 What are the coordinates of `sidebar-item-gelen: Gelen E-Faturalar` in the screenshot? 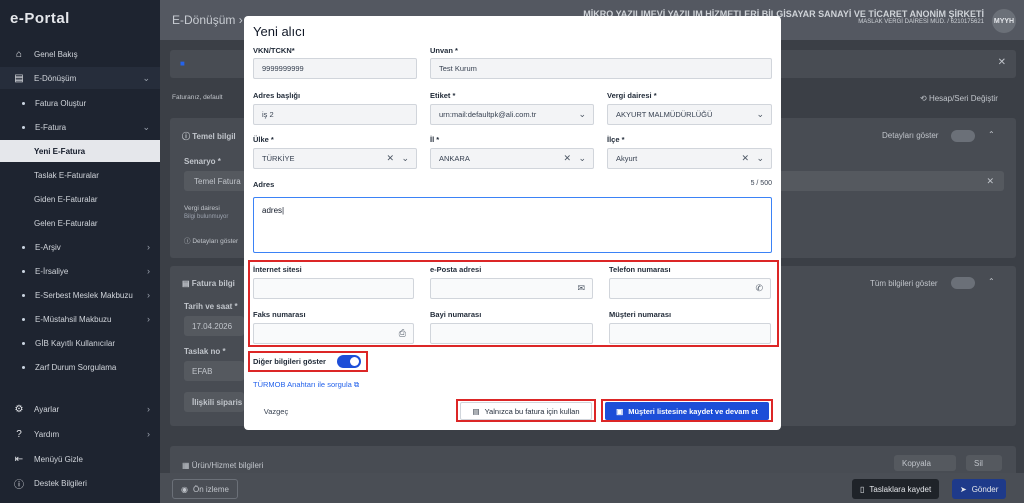 It's located at (80, 223).